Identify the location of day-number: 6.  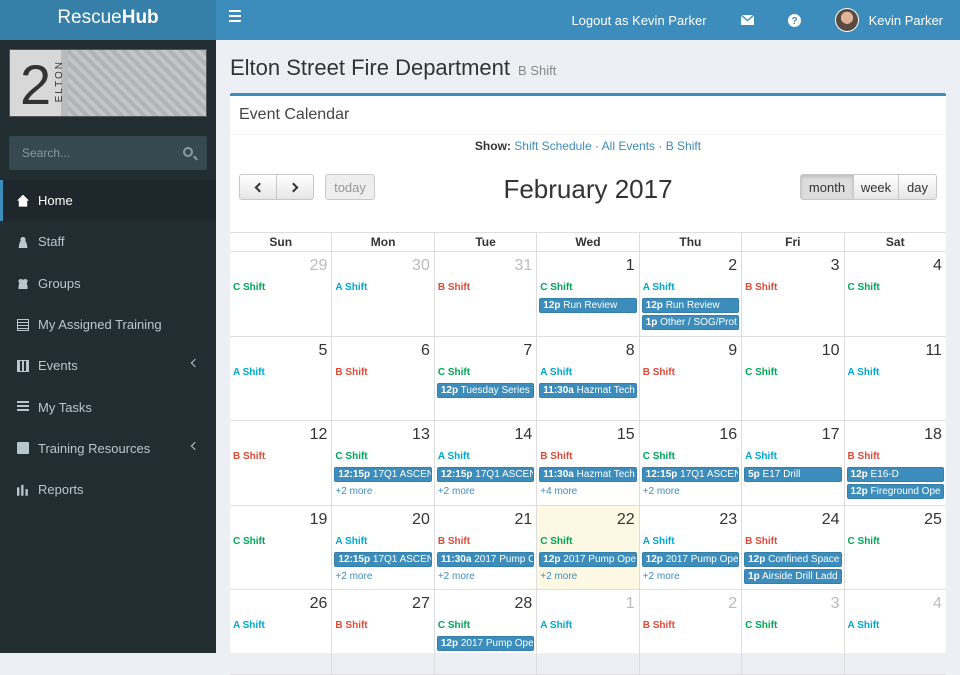
(425, 351).